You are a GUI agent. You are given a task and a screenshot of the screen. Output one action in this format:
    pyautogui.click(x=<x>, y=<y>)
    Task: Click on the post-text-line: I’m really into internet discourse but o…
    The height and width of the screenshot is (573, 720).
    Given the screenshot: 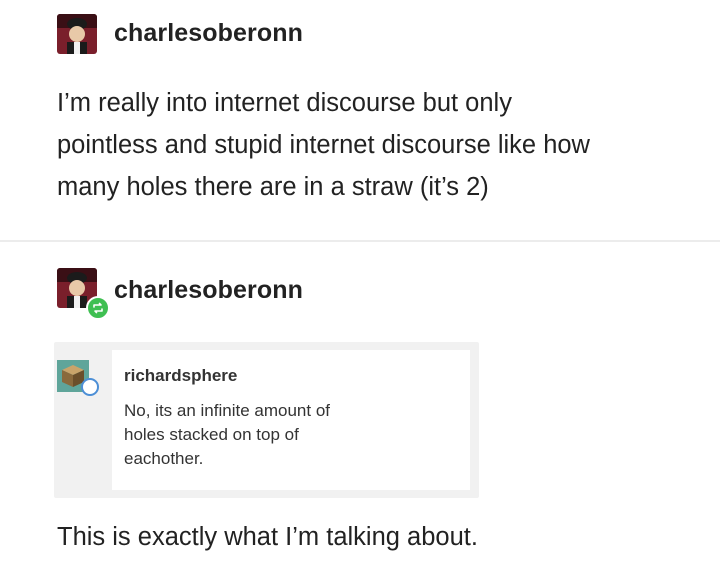 What is the action you would take?
    pyautogui.click(x=284, y=103)
    